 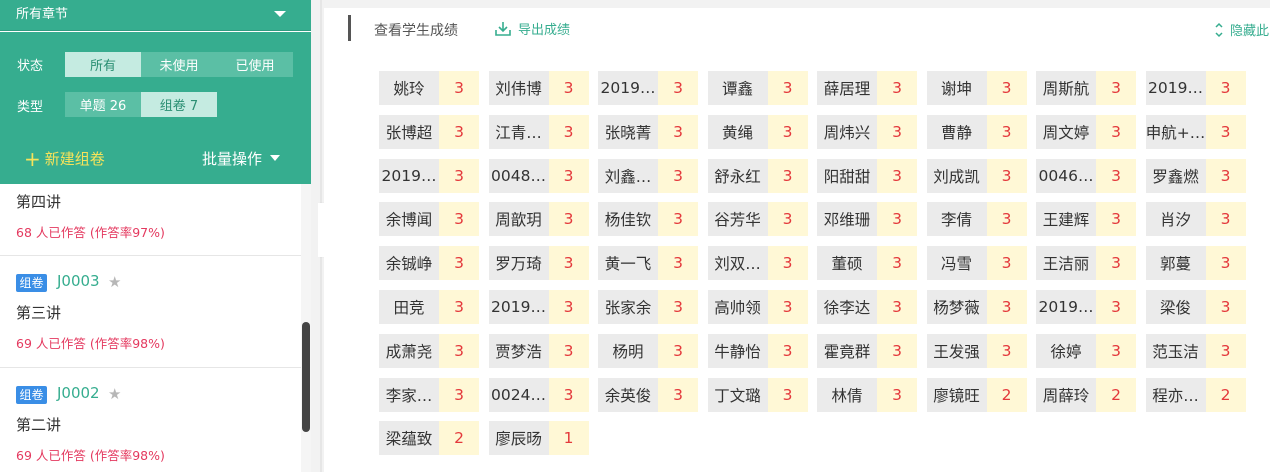 What do you see at coordinates (1086, 131) in the screenshot?
I see `student-score-cell: 周文婷 3` at bounding box center [1086, 131].